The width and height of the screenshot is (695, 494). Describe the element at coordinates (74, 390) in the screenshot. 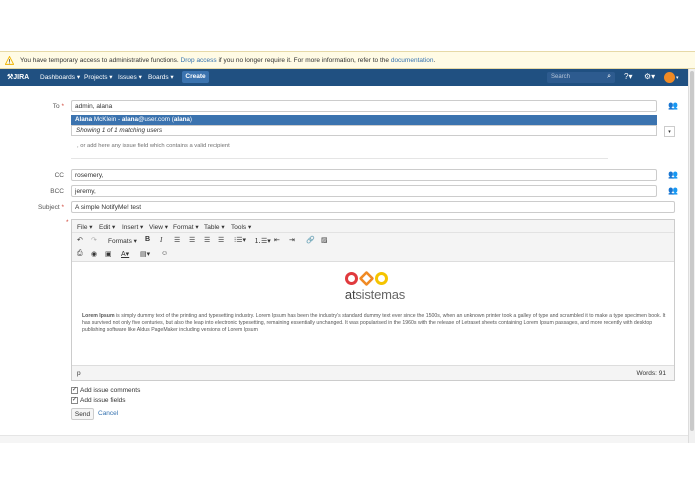

I see `add-comments-checkbox: ✓` at that location.